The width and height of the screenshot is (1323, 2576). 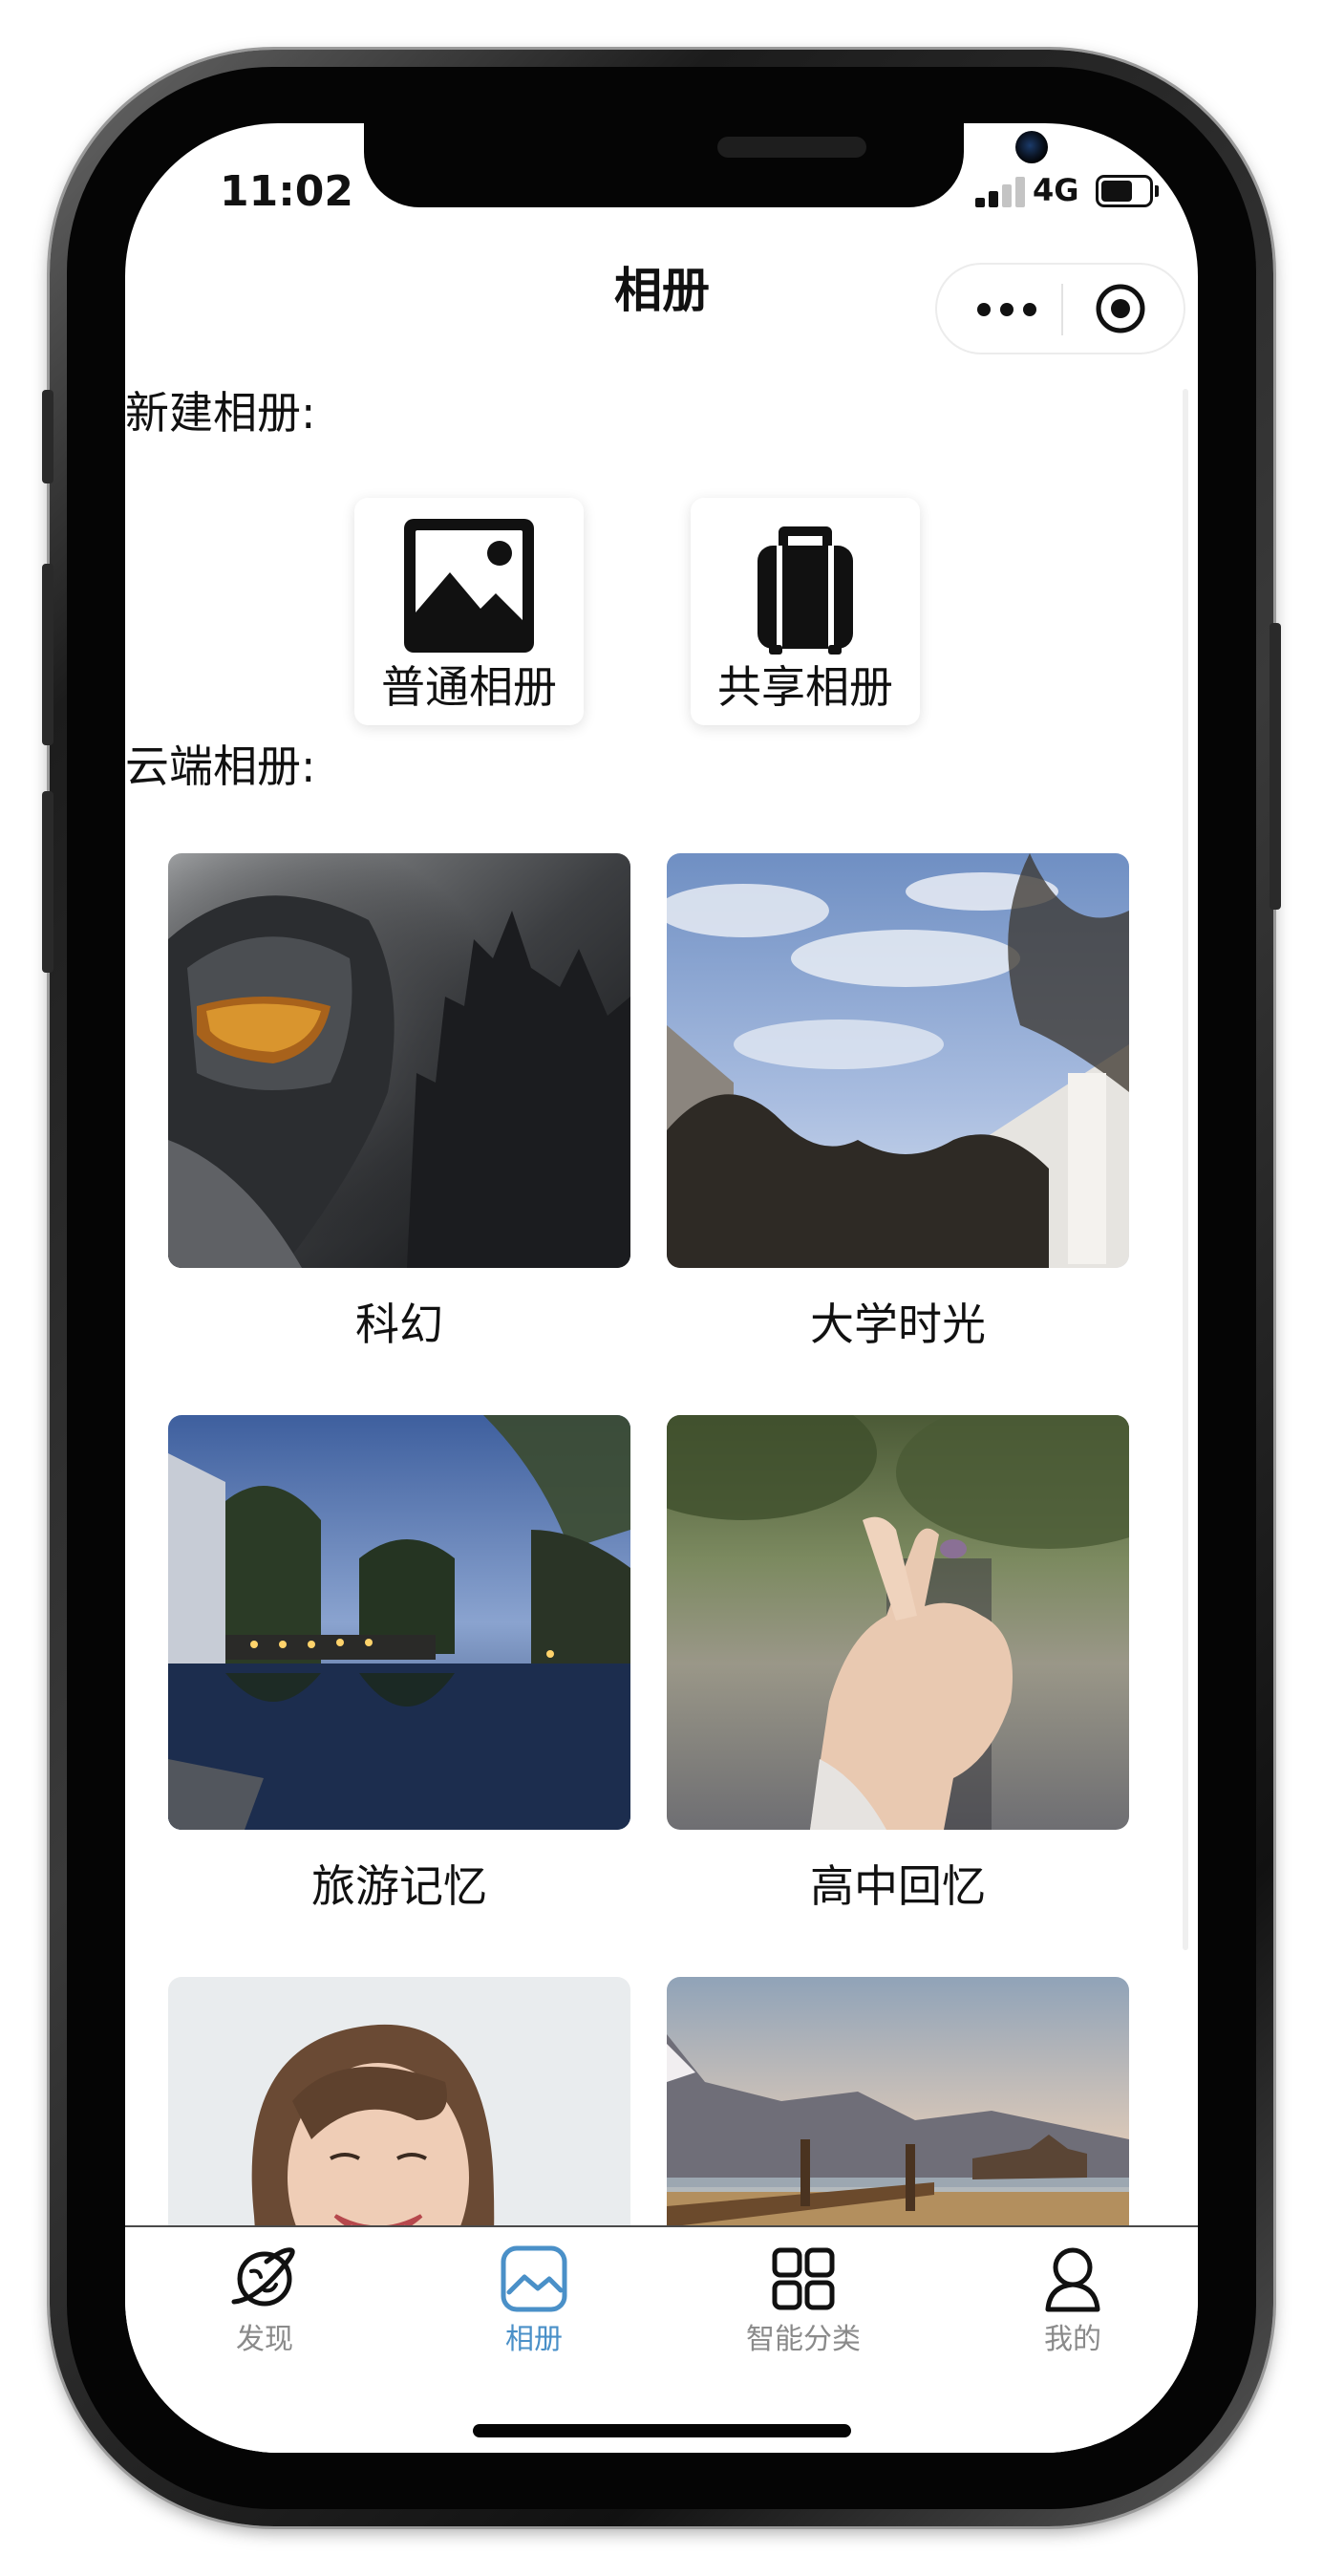 I want to click on finger-heart-photo, so click(x=898, y=1622).